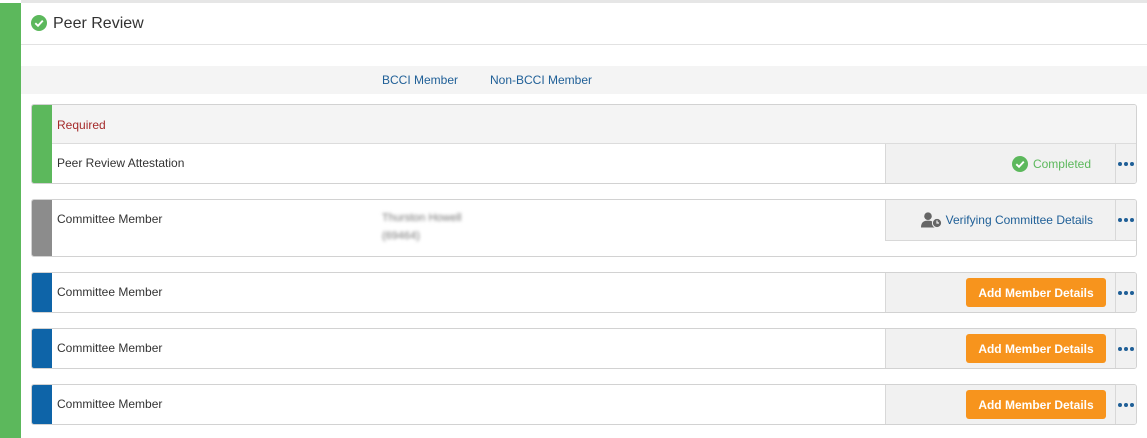 This screenshot has width=1147, height=438. I want to click on required-heading: Required, so click(81, 125).